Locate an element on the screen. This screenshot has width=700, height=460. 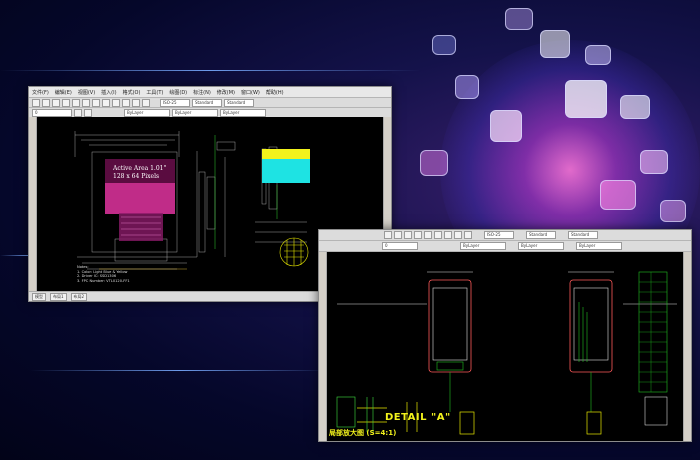
tab-layout2: 布局2 is located at coordinates (79, 296).